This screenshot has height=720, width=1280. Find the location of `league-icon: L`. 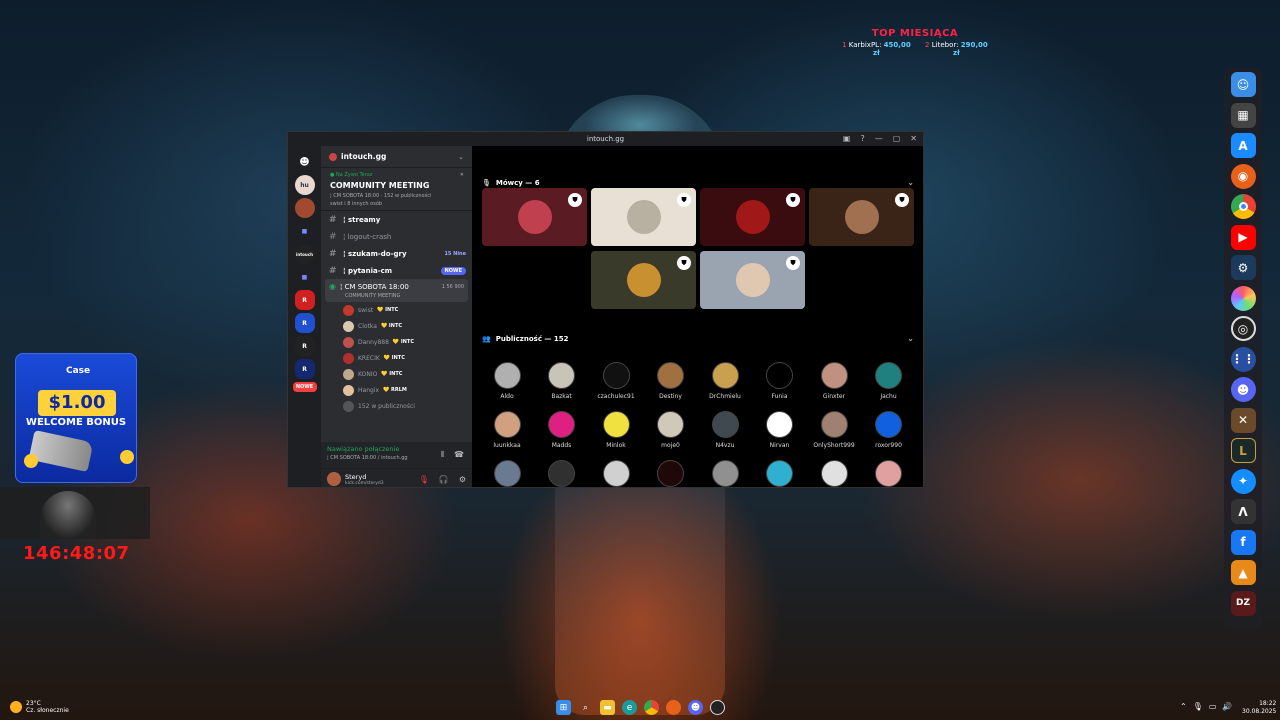

league-icon: L is located at coordinates (1243, 450).